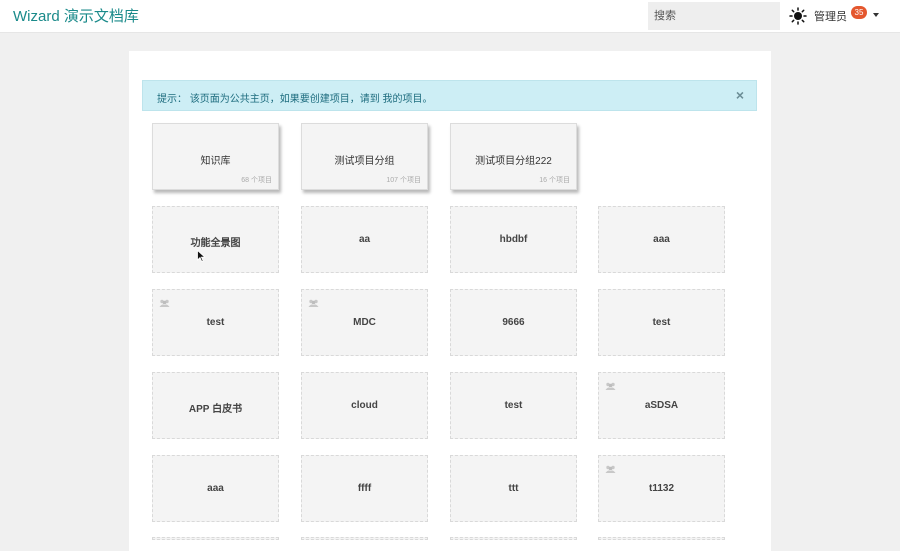 This screenshot has height=551, width=900. Describe the element at coordinates (403, 180) in the screenshot. I see `group-project-count: 107 个项目` at that location.